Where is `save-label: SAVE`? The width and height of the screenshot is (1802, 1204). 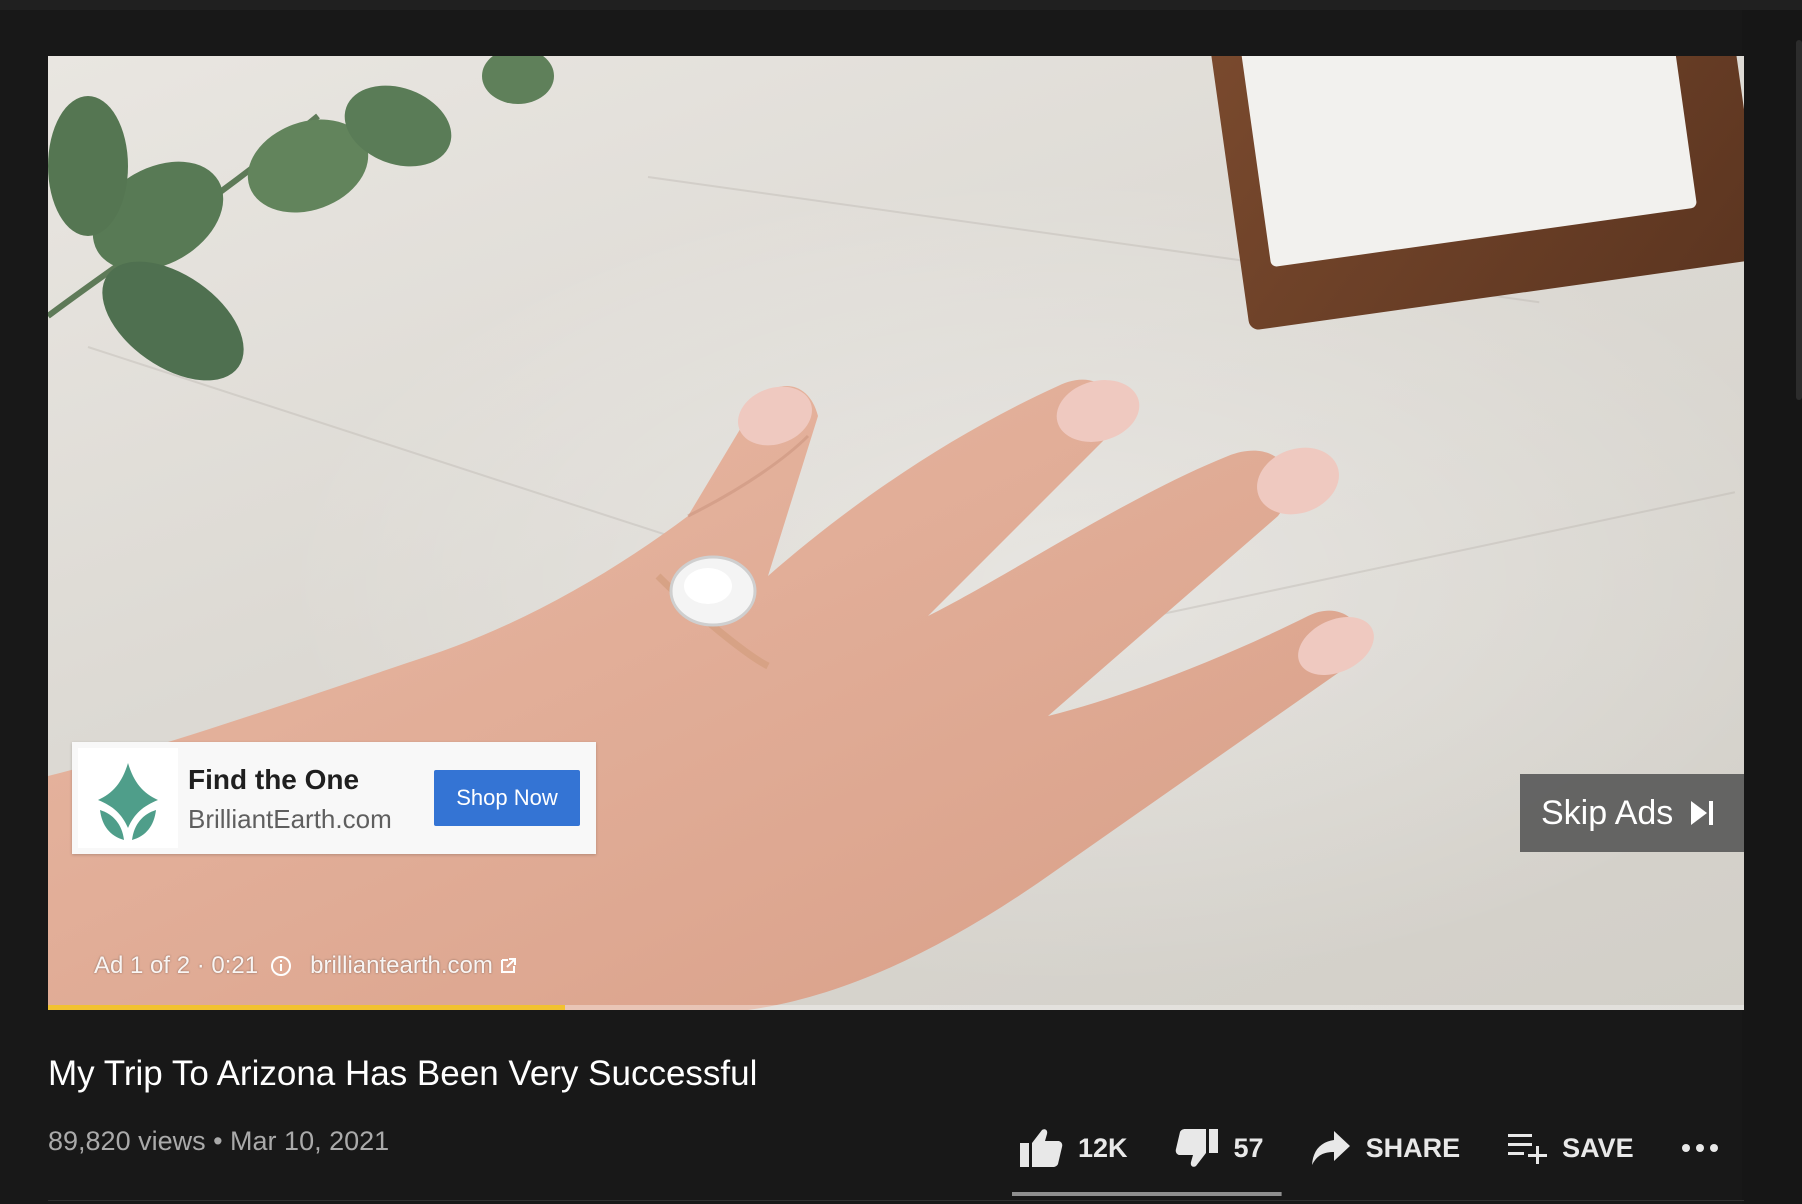
save-label: SAVE is located at coordinates (1598, 1147).